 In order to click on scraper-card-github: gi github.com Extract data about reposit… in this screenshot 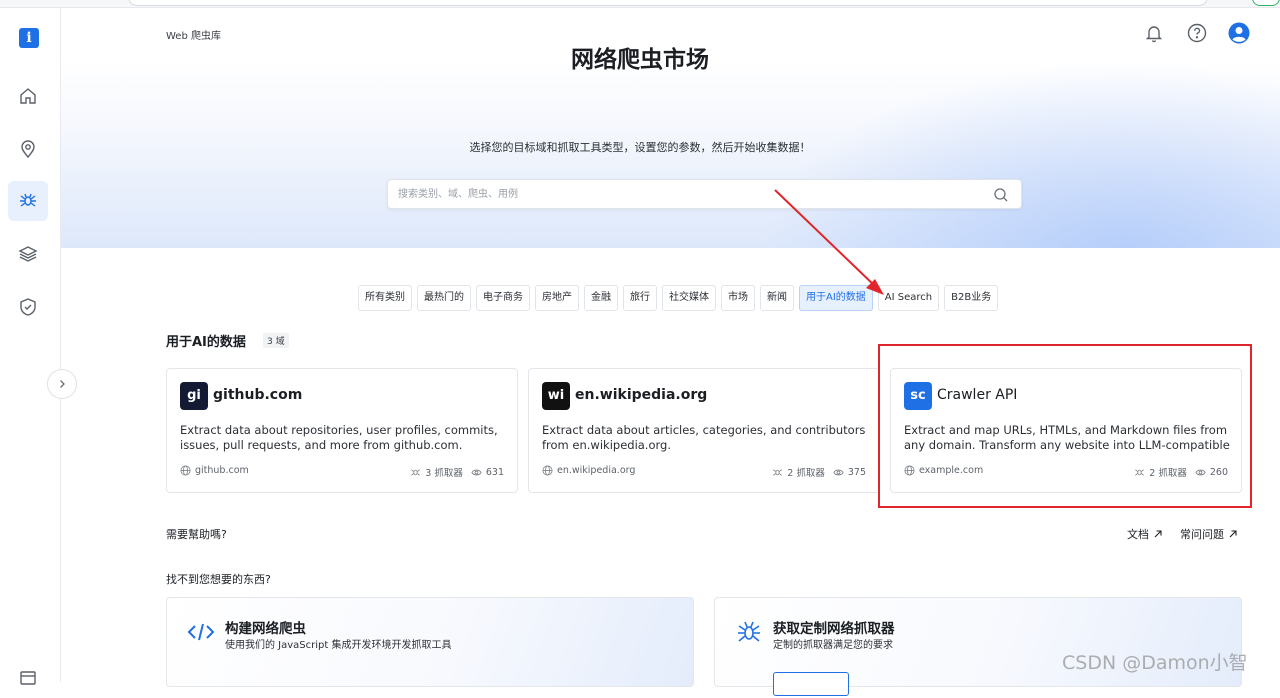, I will do `click(342, 430)`.